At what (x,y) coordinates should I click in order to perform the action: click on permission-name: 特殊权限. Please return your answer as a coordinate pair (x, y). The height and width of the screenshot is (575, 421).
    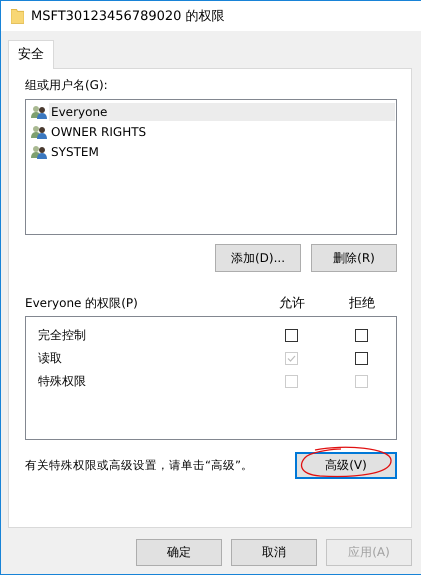
    Looking at the image, I should click on (62, 381).